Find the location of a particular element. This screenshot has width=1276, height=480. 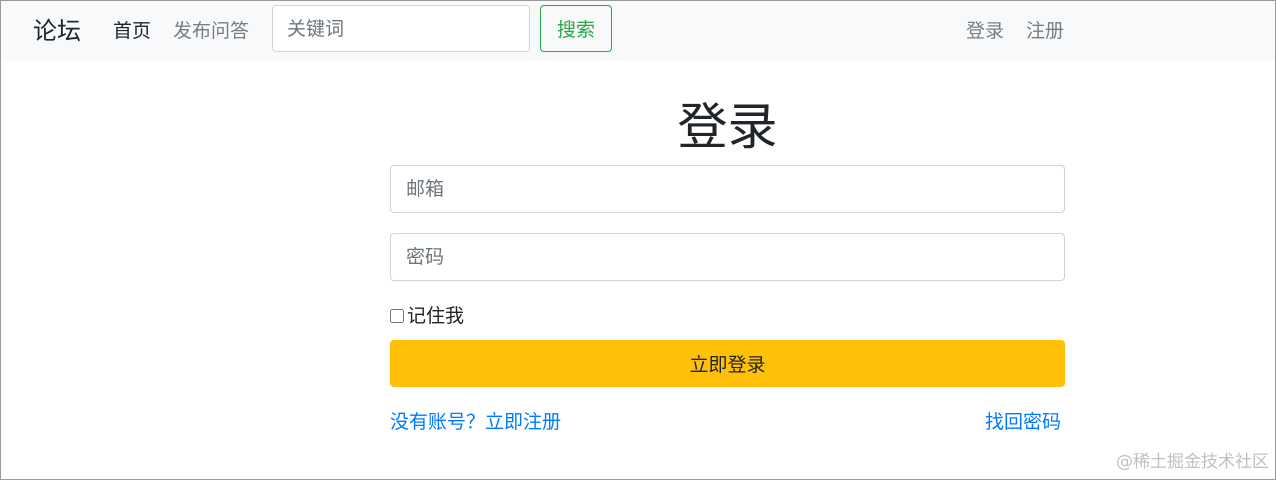

search-button: 搜索 is located at coordinates (576, 28).